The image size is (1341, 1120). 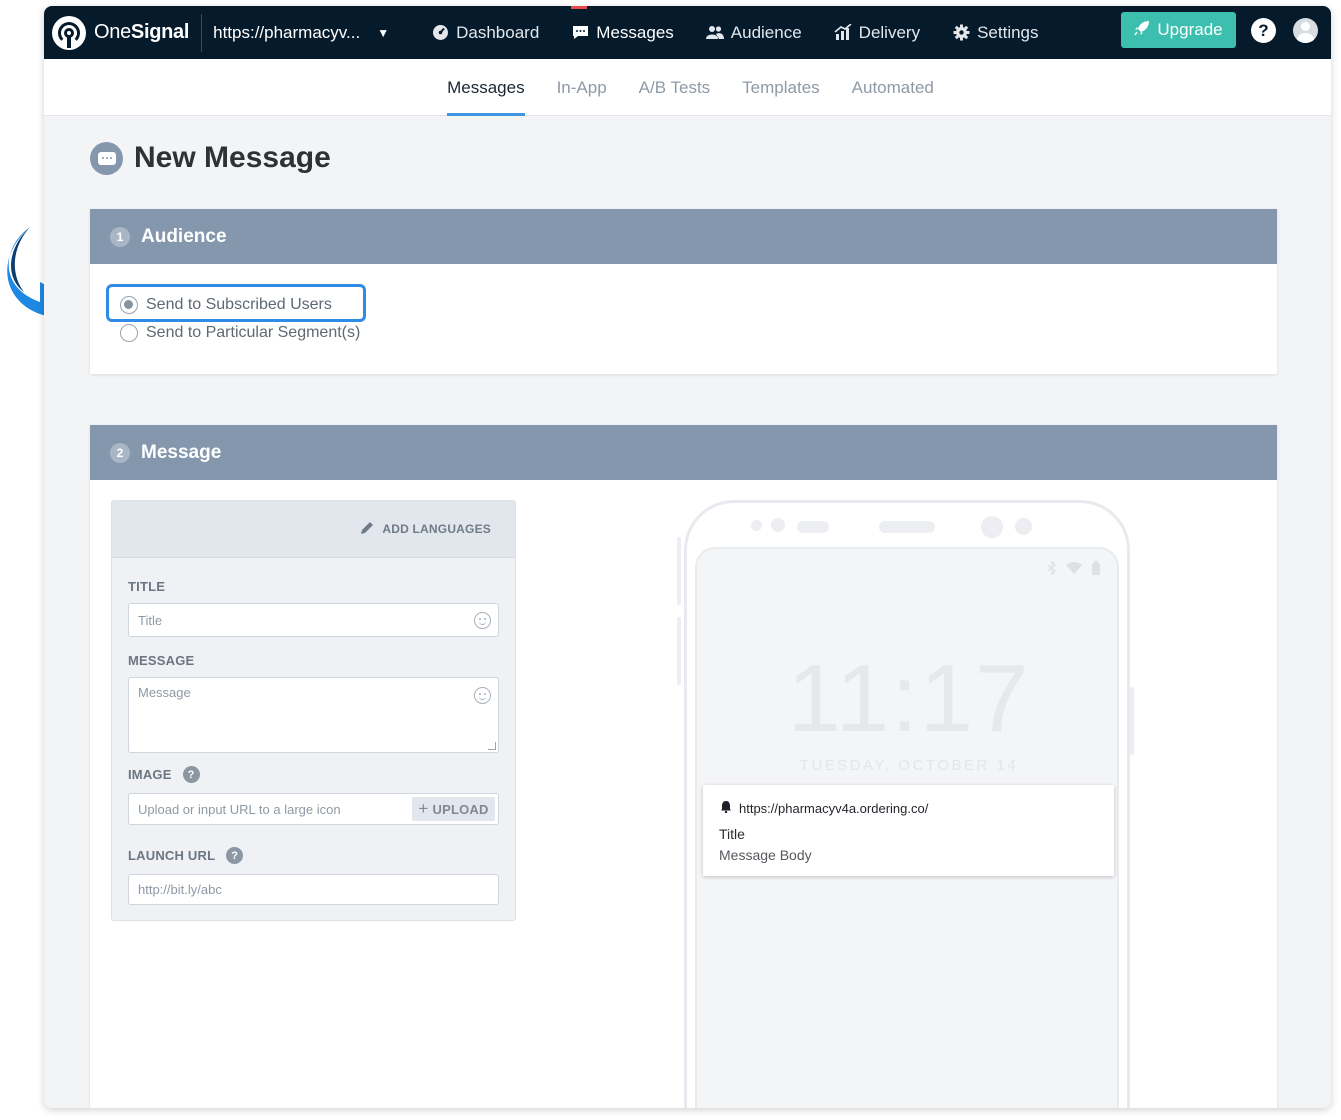 I want to click on launch-url-label: LAUNCH URL ?, so click(x=186, y=855).